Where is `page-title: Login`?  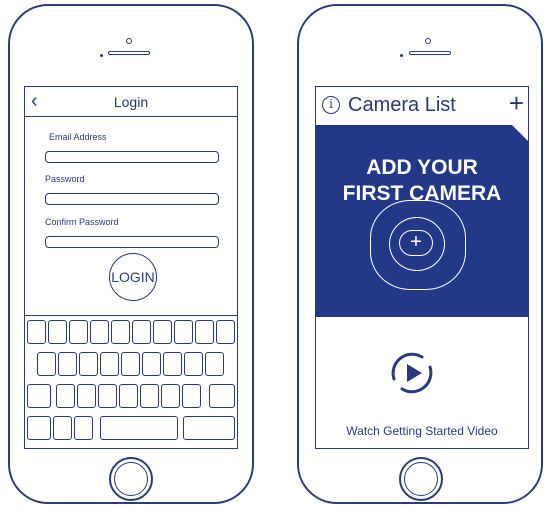 page-title: Login is located at coordinates (131, 102).